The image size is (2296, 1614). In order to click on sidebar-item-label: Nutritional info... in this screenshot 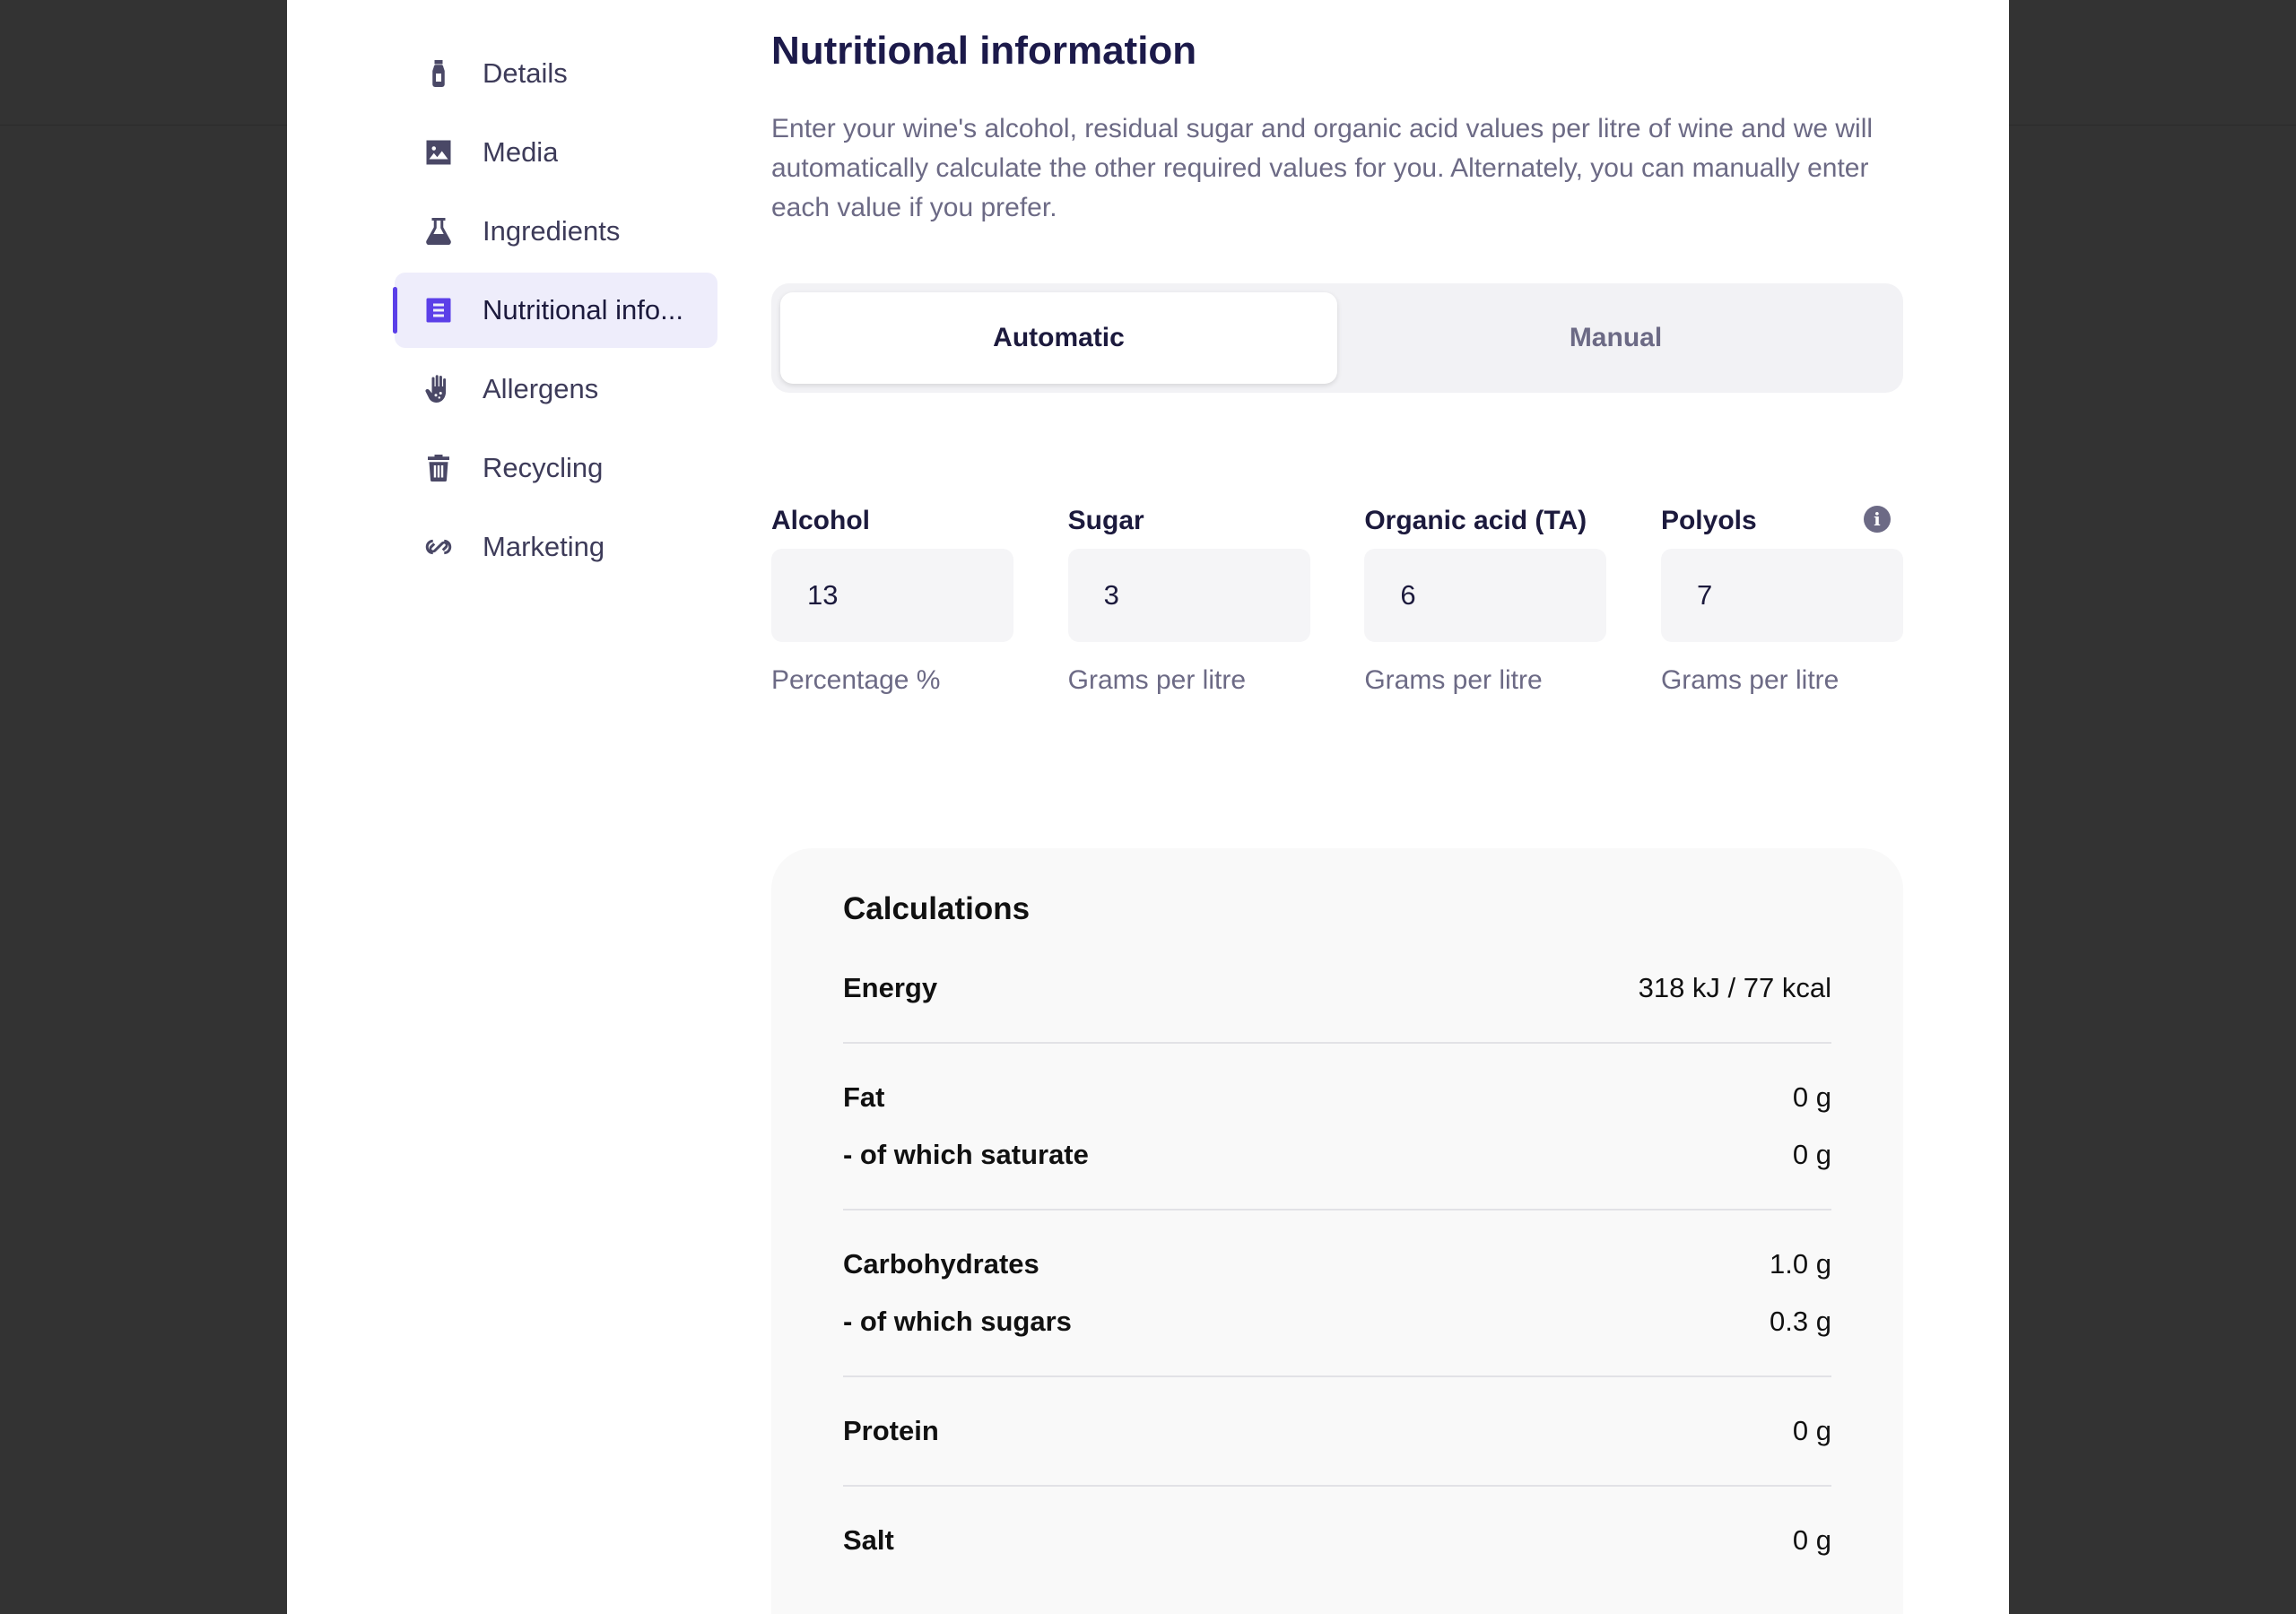, I will do `click(583, 309)`.